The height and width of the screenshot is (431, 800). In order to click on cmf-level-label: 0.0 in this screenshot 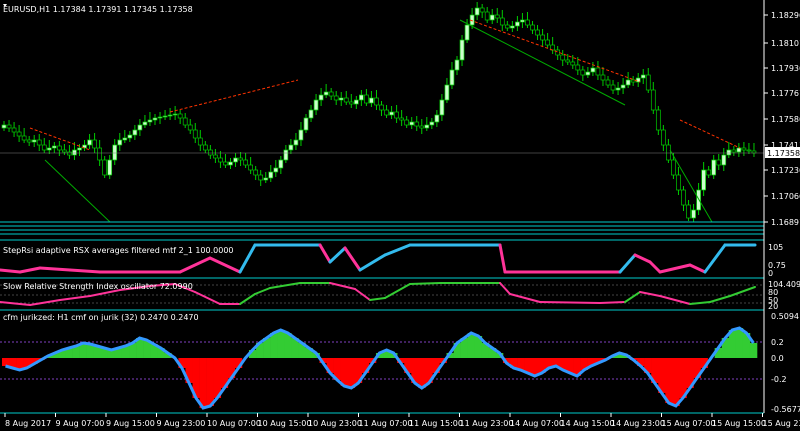, I will do `click(777, 358)`.